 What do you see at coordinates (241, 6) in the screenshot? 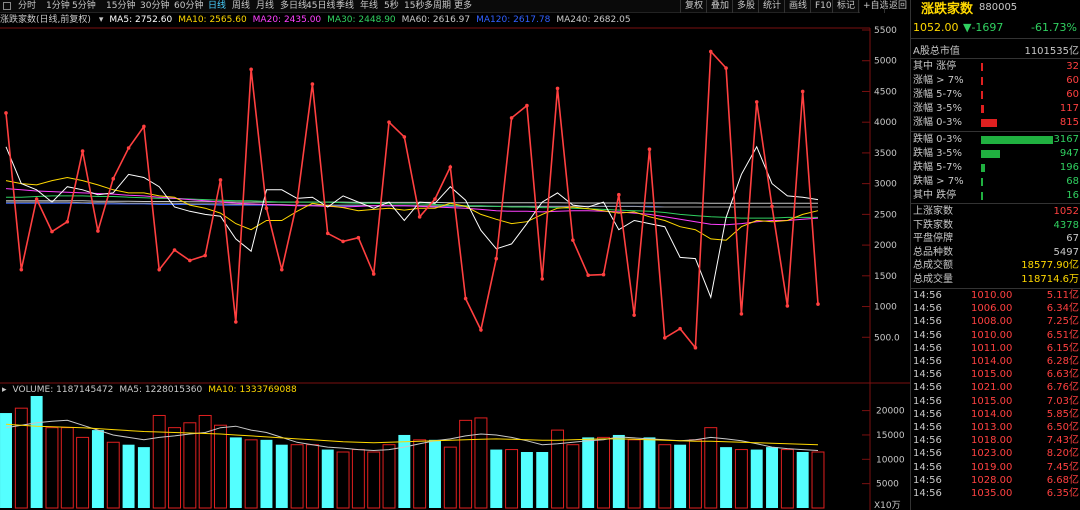
I see `period-tab-7: 周线` at bounding box center [241, 6].